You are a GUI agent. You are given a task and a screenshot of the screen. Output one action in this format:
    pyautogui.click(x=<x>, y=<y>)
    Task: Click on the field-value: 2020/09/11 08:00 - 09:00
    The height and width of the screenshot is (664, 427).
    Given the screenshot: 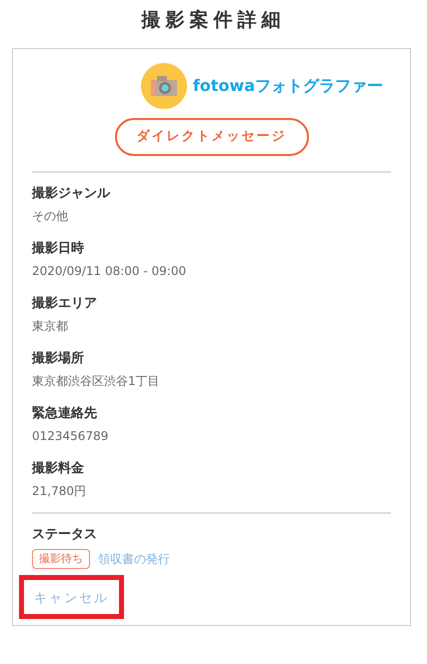 What is the action you would take?
    pyautogui.click(x=110, y=271)
    